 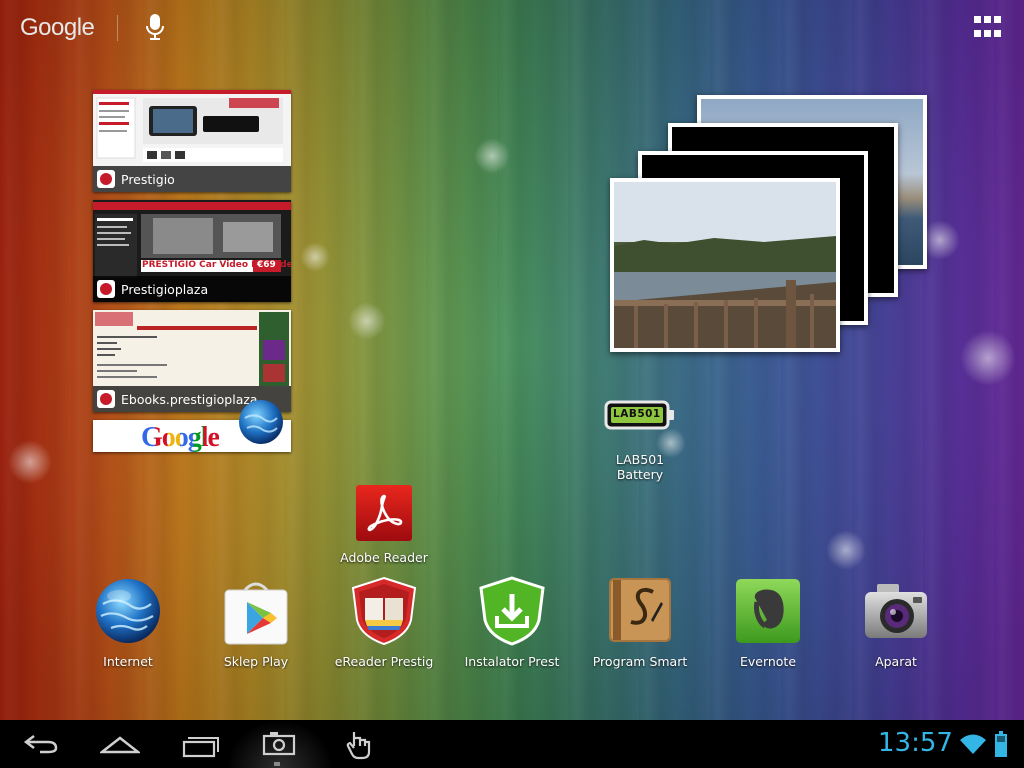 I want to click on ereader-icon, so click(x=384, y=611).